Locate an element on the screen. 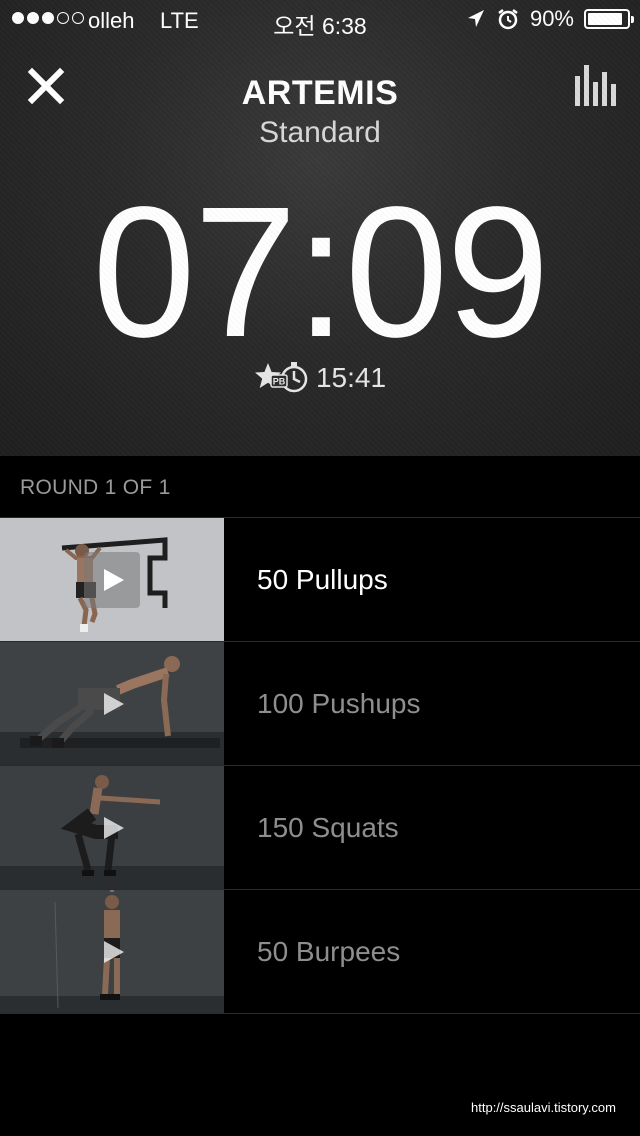 The width and height of the screenshot is (640, 1136). personal-best: PB 15:41 is located at coordinates (320, 378).